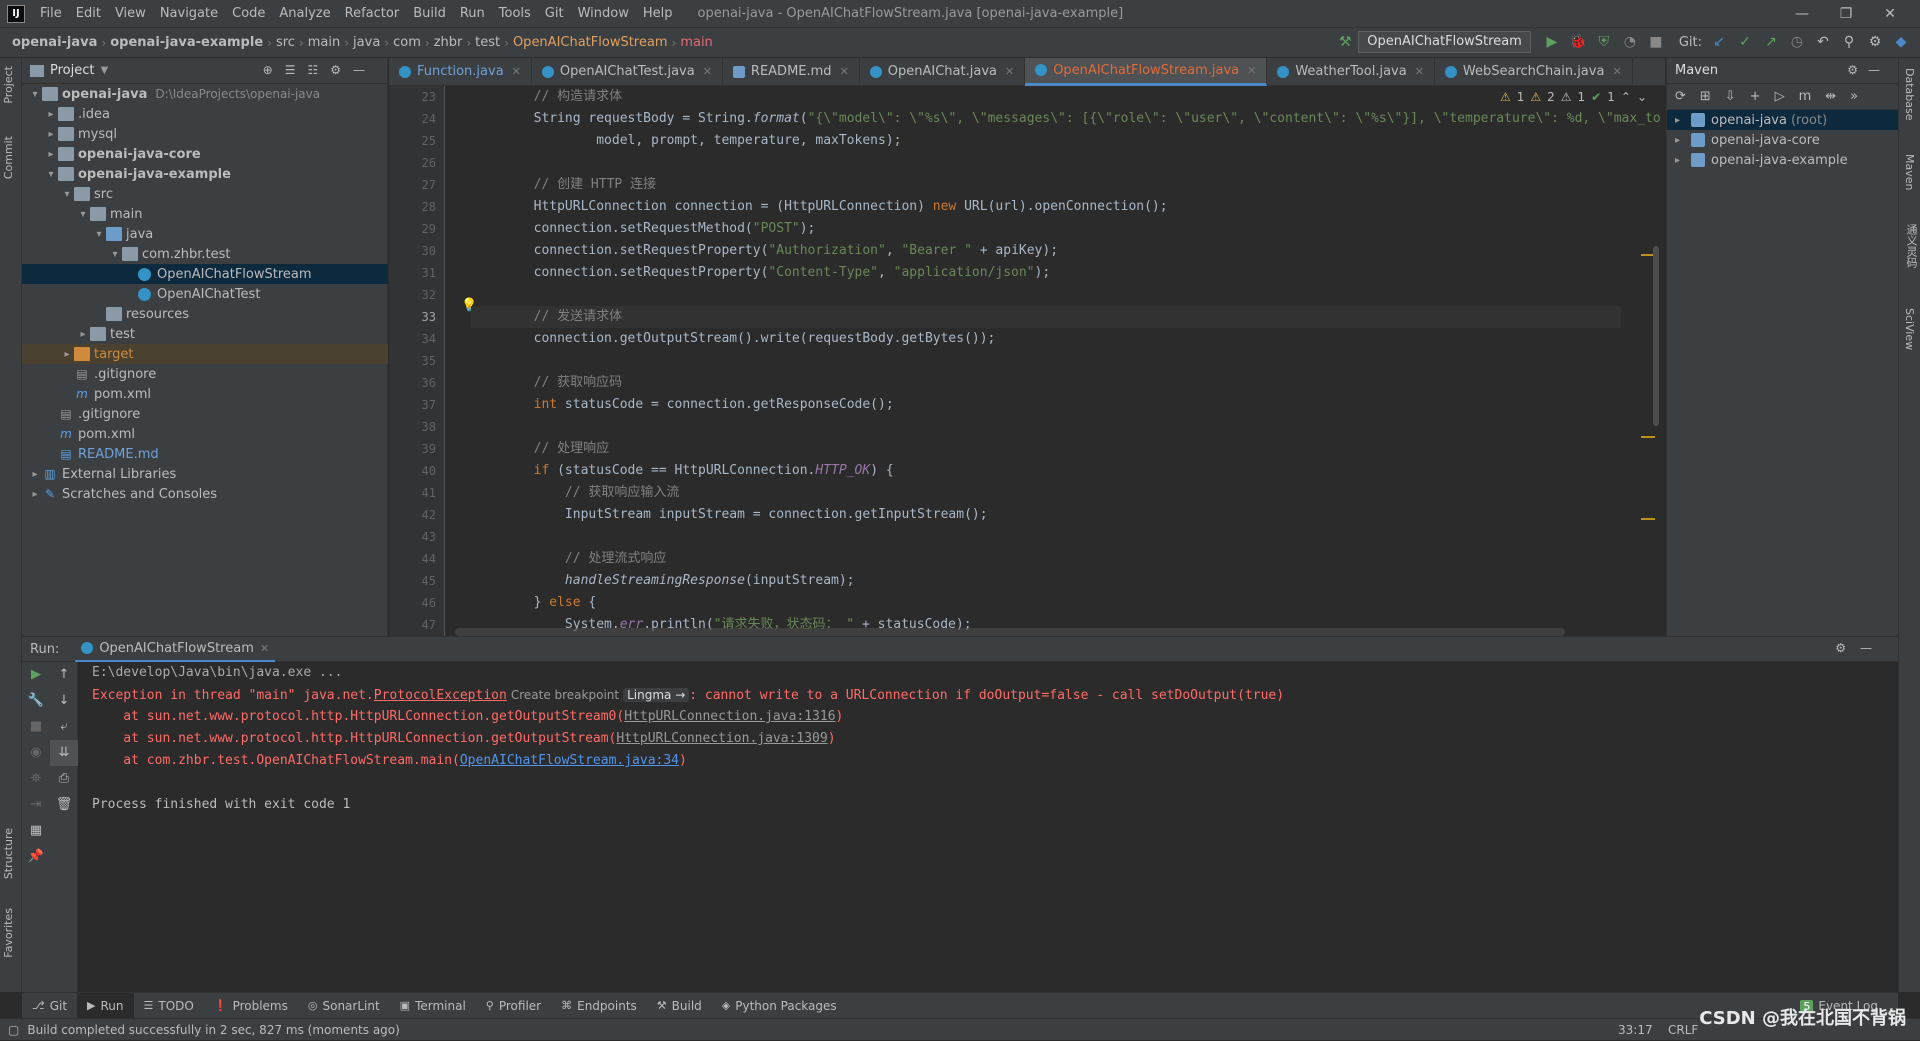 The width and height of the screenshot is (1920, 1041). What do you see at coordinates (324, 42) in the screenshot?
I see `breadcrumb-item: main` at bounding box center [324, 42].